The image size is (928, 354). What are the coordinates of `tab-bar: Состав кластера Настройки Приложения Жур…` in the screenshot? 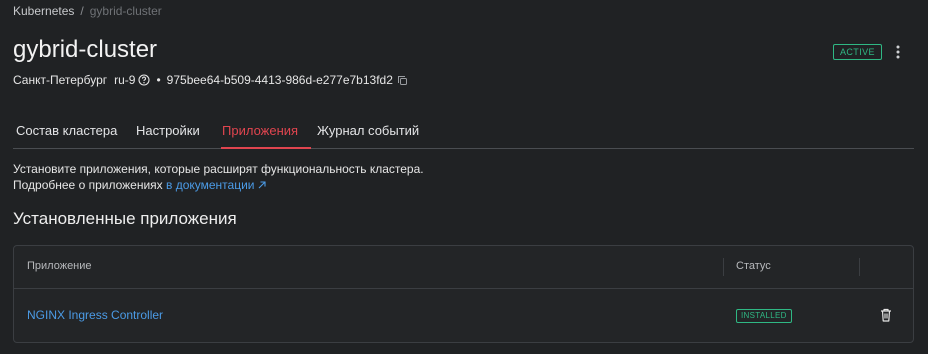 It's located at (463, 130).